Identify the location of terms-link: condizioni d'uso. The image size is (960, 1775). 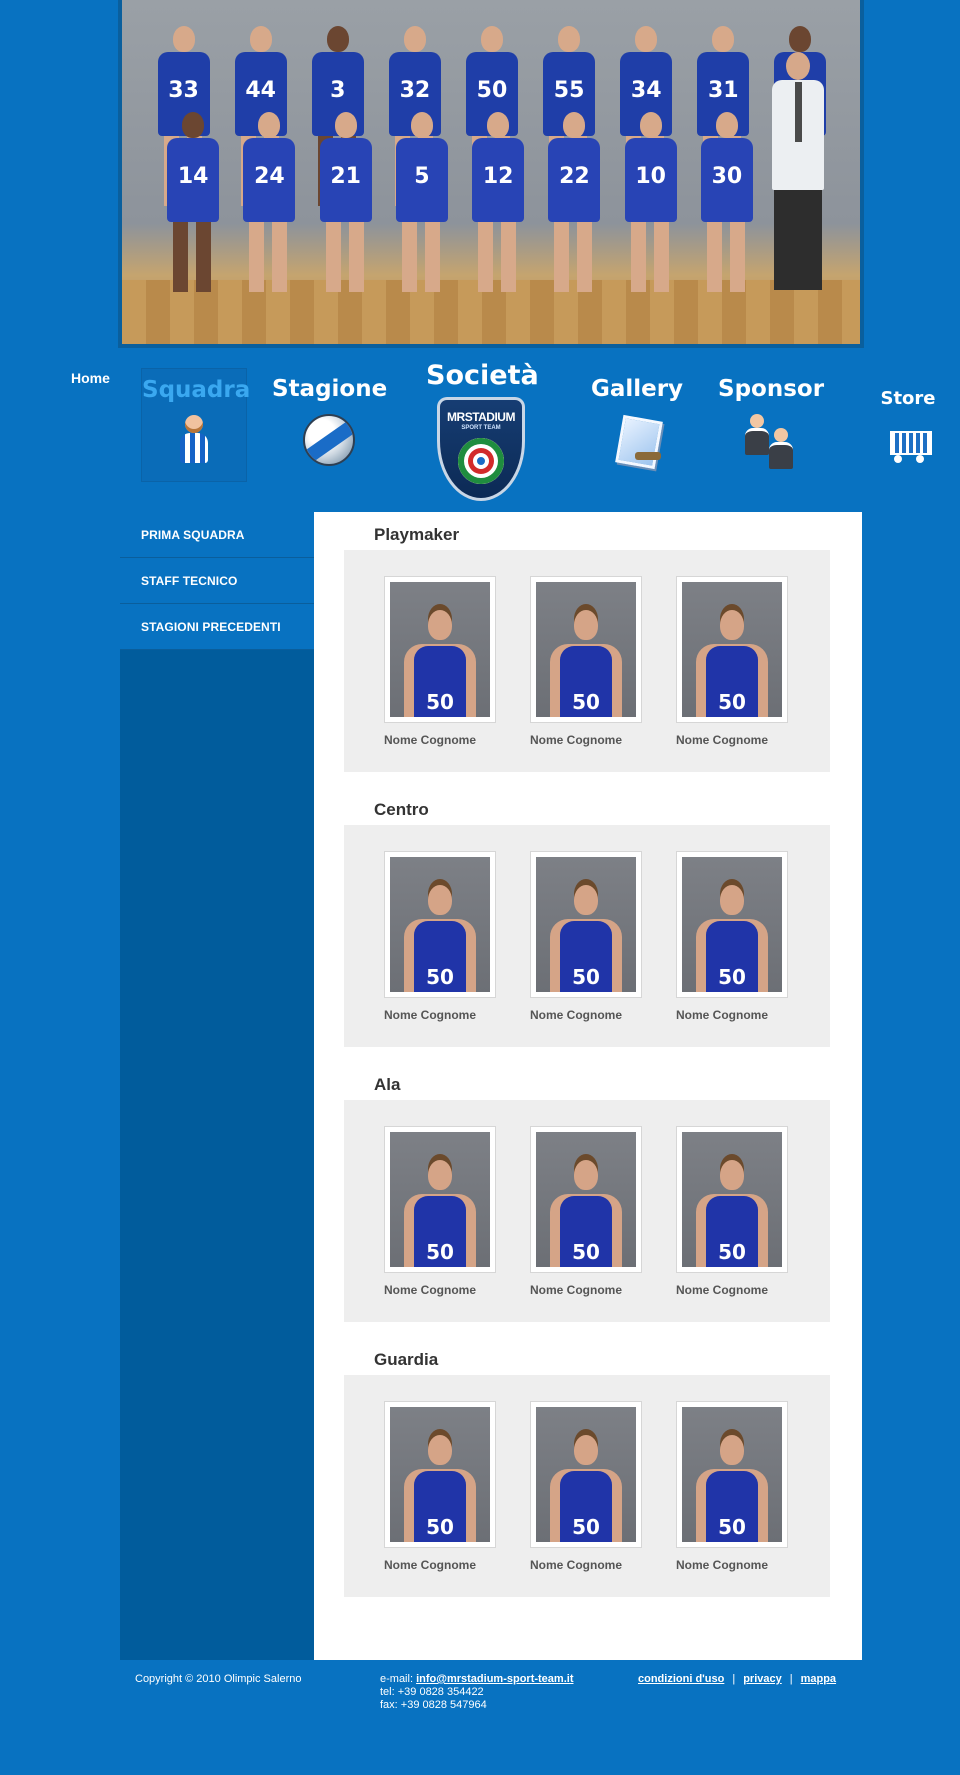
(681, 1679).